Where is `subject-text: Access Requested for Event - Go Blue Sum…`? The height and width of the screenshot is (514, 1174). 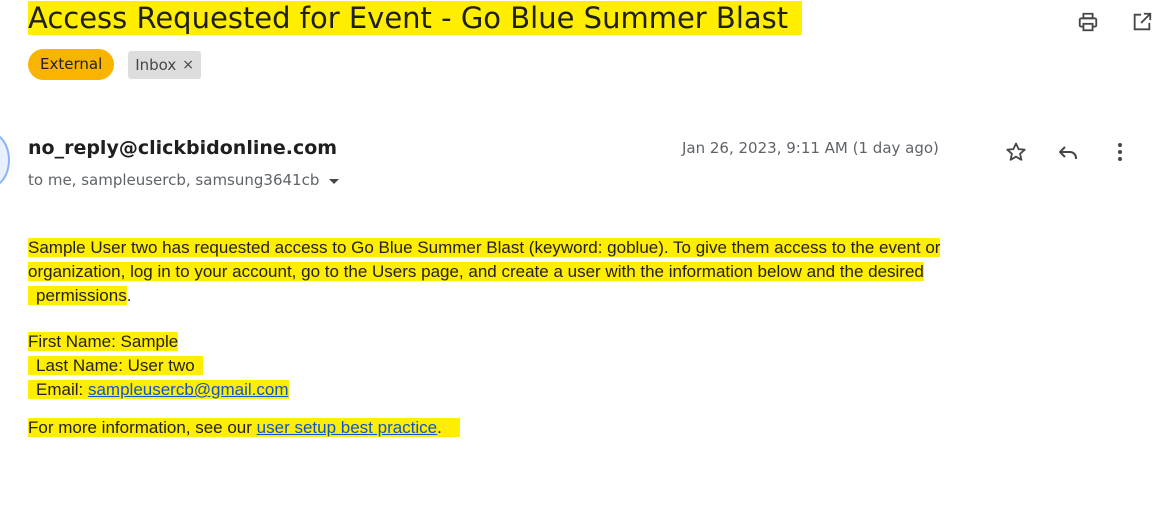 subject-text: Access Requested for Event - Go Blue Sum… is located at coordinates (408, 18).